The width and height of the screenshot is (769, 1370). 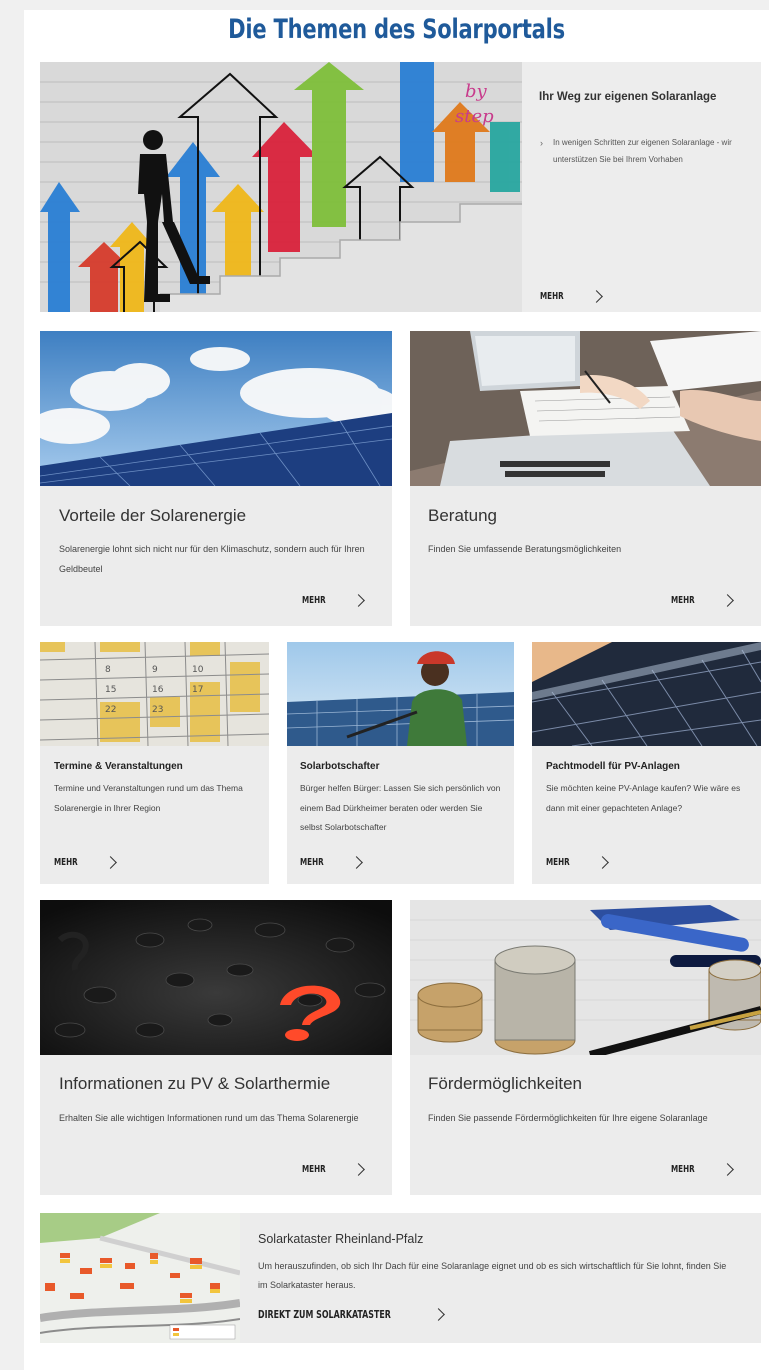 I want to click on svg-text: 8, so click(x=108, y=670).